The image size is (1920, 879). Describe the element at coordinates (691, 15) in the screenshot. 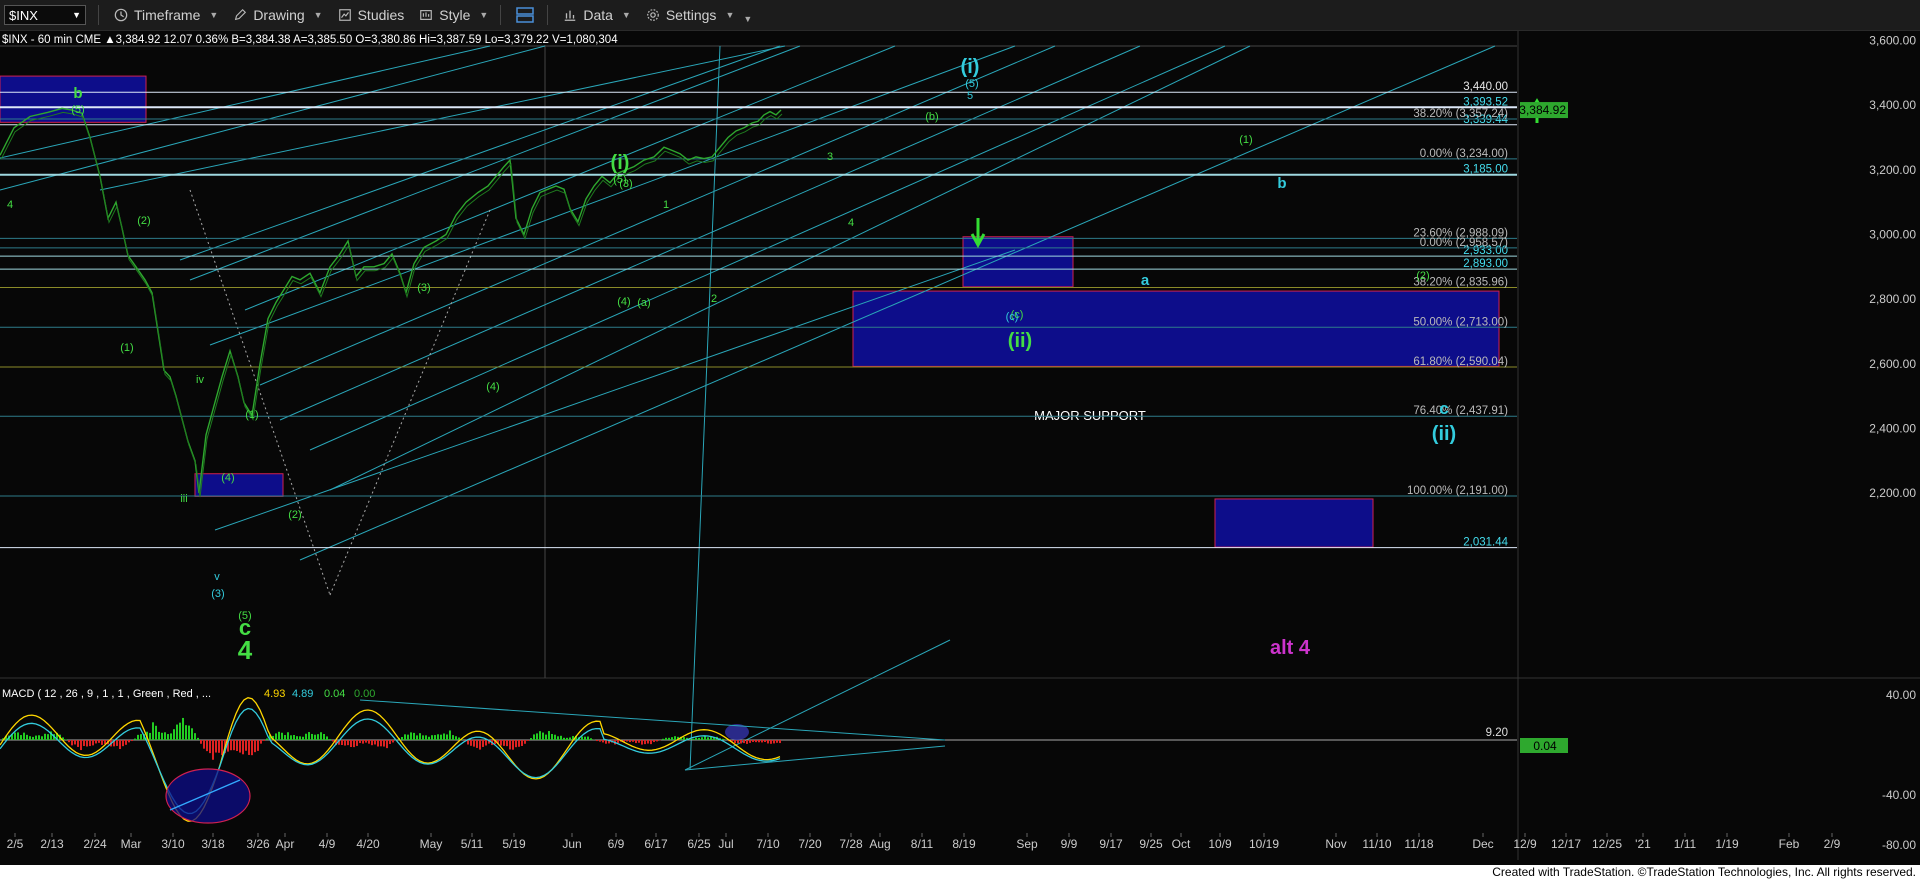

I see `settings-label: Settings` at that location.